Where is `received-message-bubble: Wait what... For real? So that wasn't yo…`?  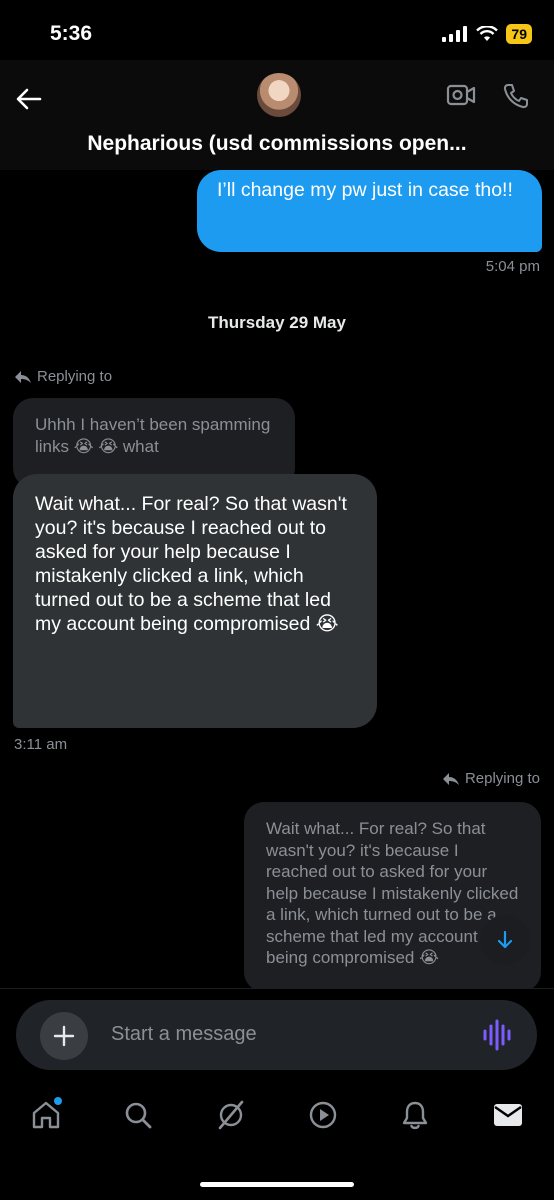
received-message-bubble: Wait what... For real? So that wasn't yo… is located at coordinates (195, 601).